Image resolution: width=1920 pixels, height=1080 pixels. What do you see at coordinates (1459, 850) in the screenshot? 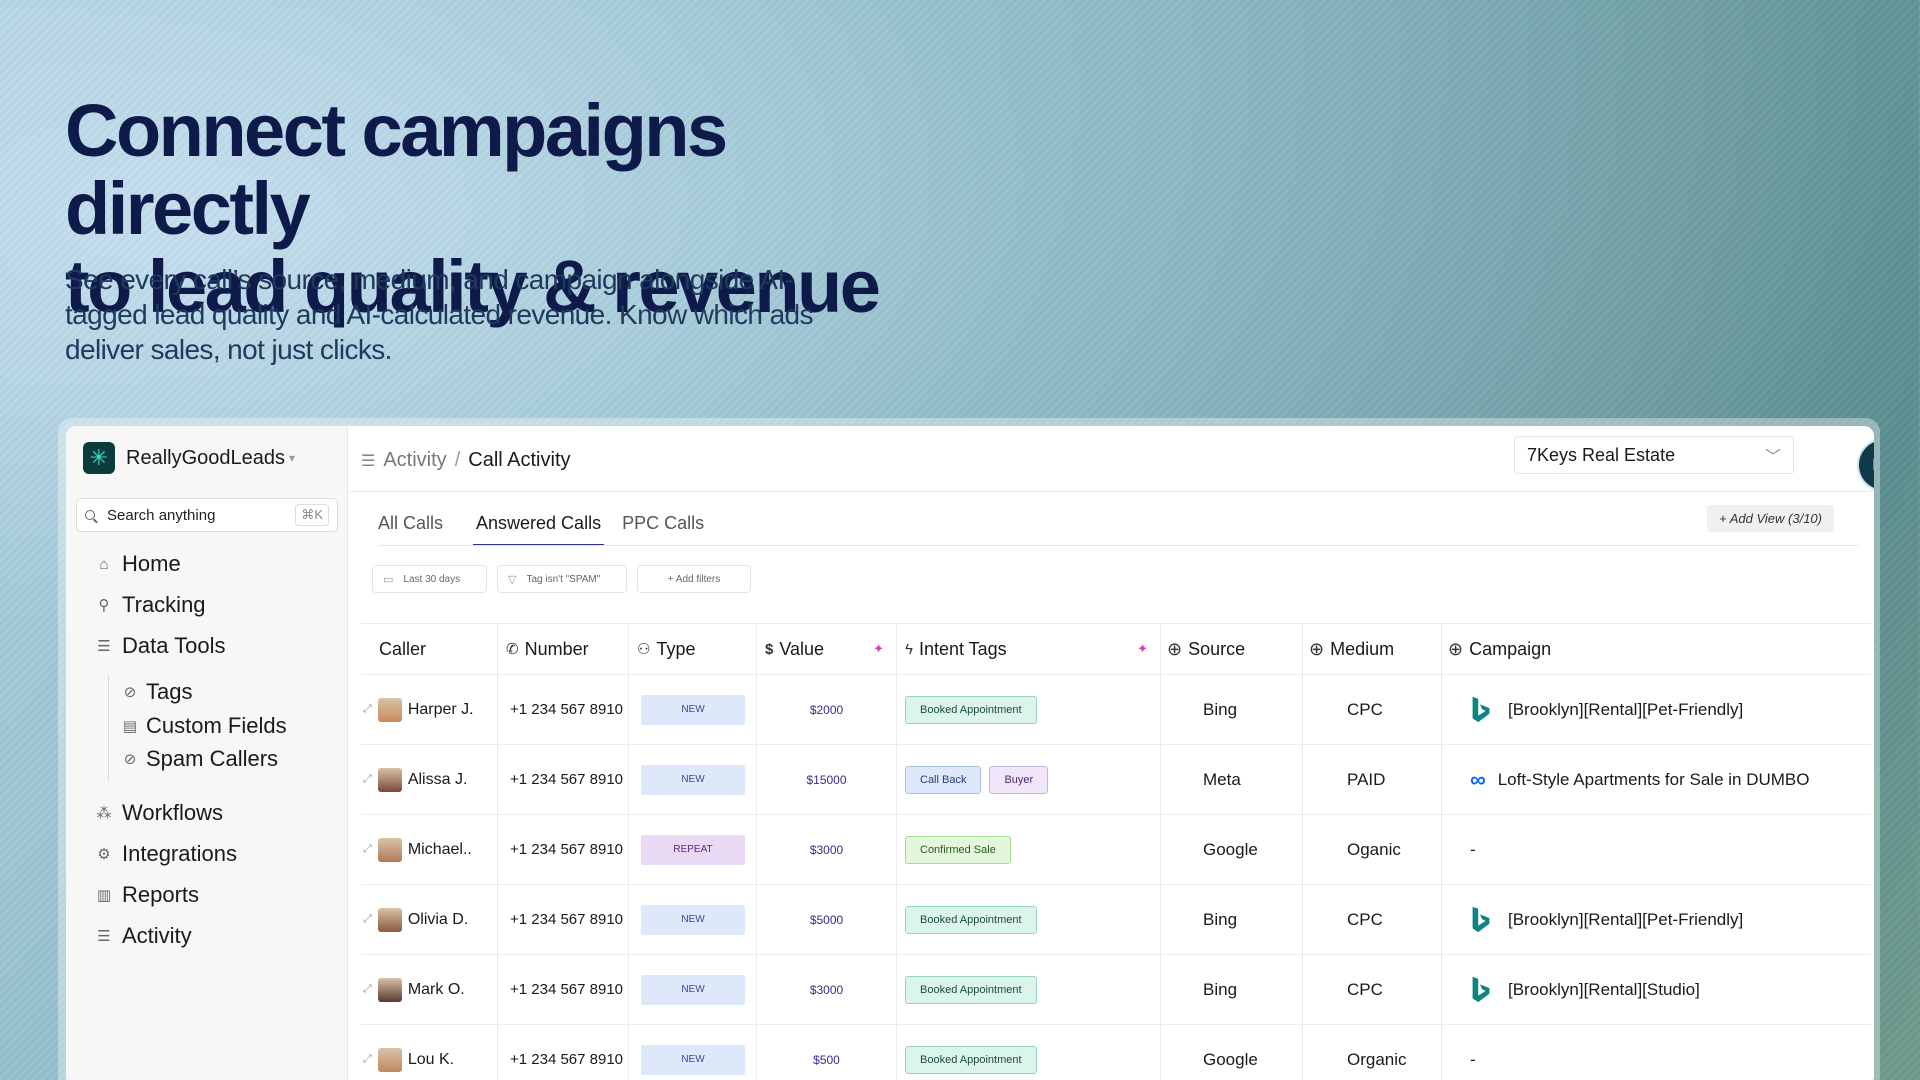
I see `campaign-wrap: -` at bounding box center [1459, 850].